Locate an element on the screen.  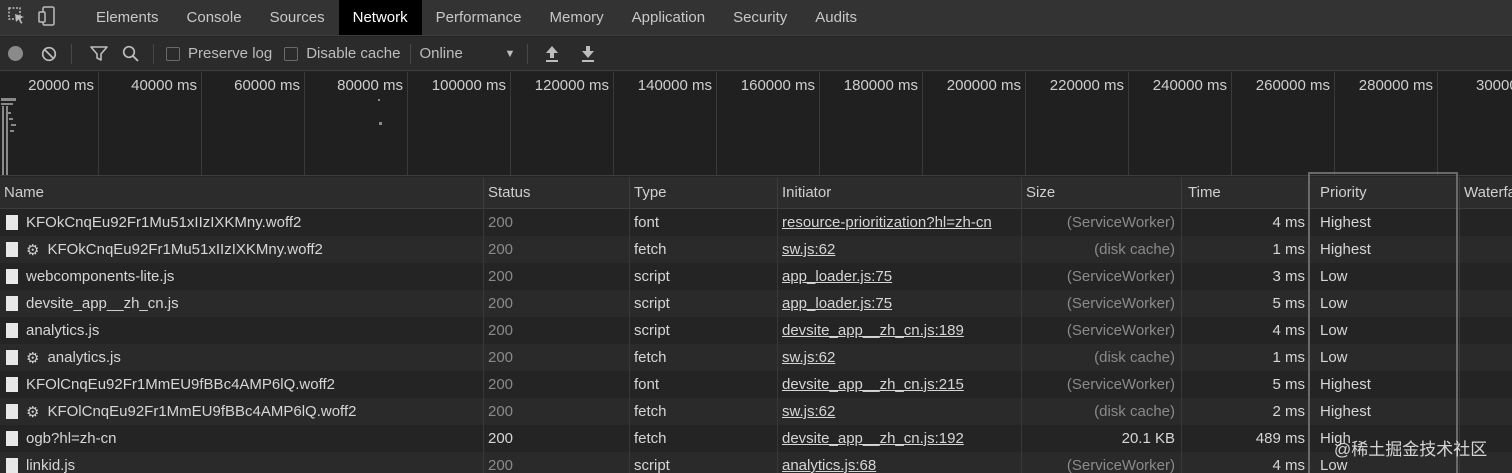
throttling-select: Online ▼ is located at coordinates (469, 53).